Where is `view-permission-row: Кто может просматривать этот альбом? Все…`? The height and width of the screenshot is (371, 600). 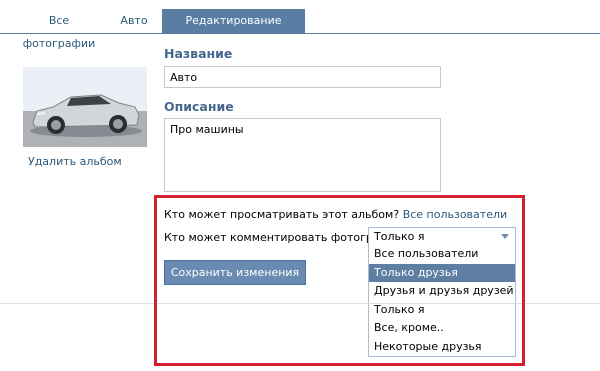 view-permission-row: Кто может просматривать этот альбом? Все… is located at coordinates (335, 214).